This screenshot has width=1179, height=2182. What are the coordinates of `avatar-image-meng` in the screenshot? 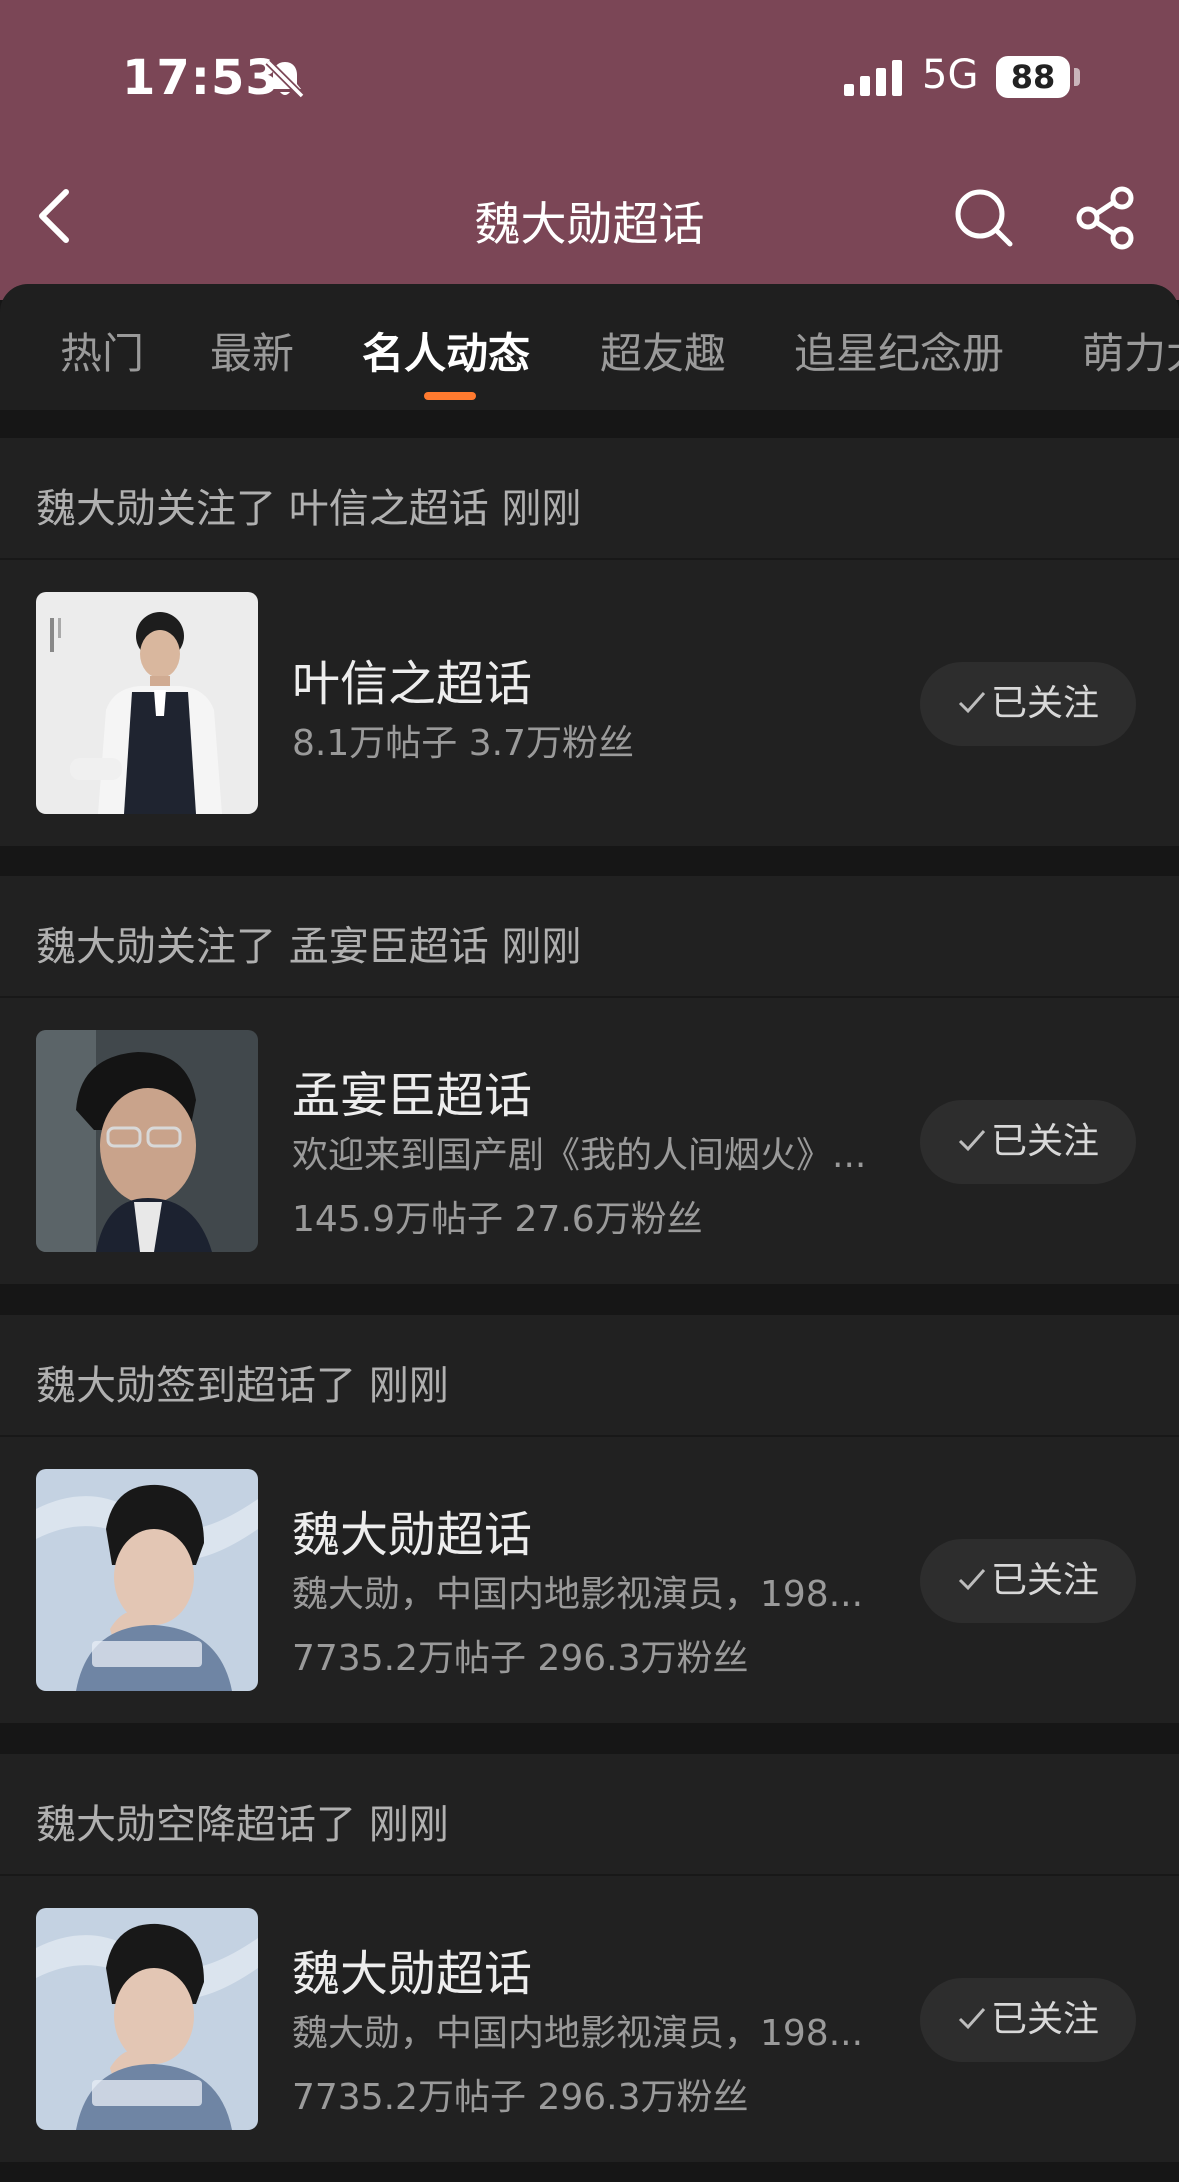 It's located at (147, 1141).